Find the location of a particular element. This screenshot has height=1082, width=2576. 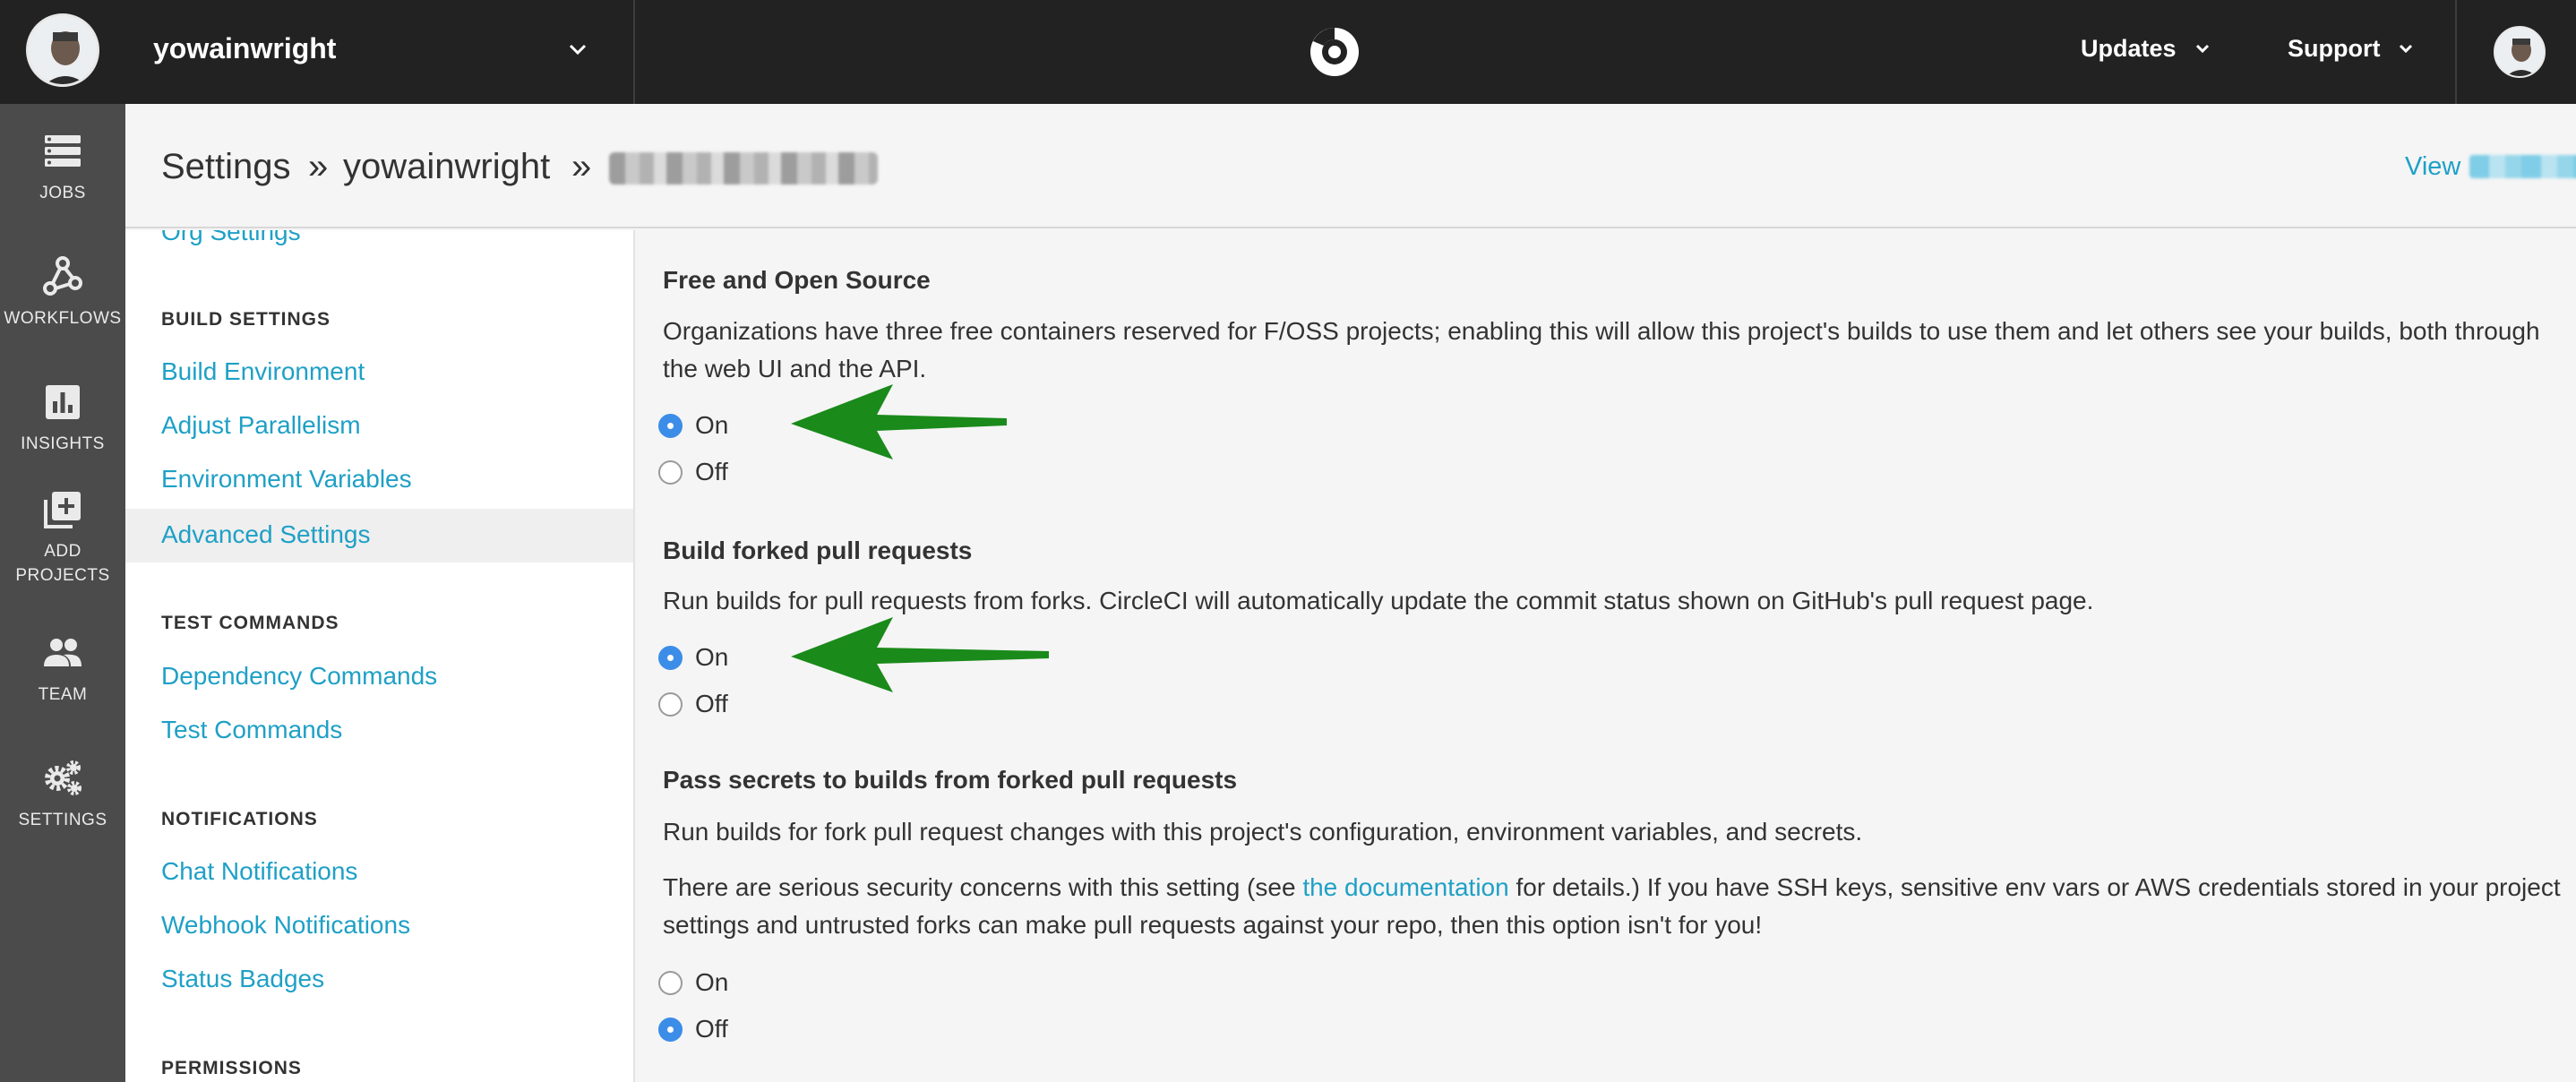

forked-prs-on-radio is located at coordinates (670, 657).